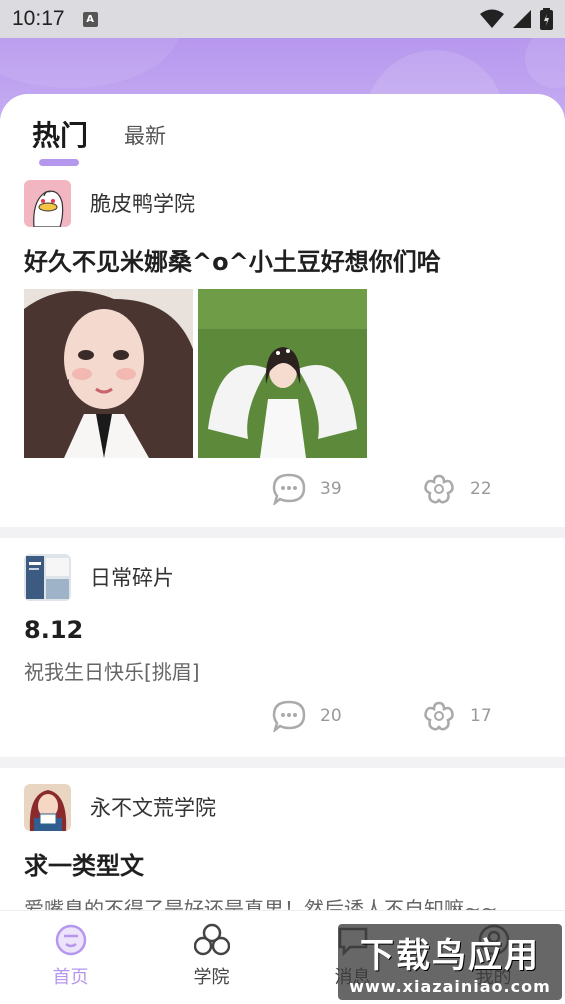  I want to click on battery-icon, so click(546, 19).